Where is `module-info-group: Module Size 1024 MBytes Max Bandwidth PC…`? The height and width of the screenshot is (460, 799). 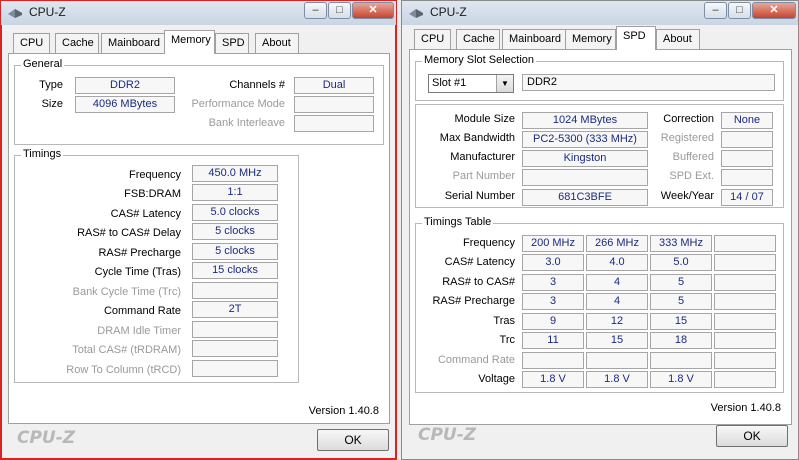 module-info-group: Module Size 1024 MBytes Max Bandwidth PC… is located at coordinates (599, 156).